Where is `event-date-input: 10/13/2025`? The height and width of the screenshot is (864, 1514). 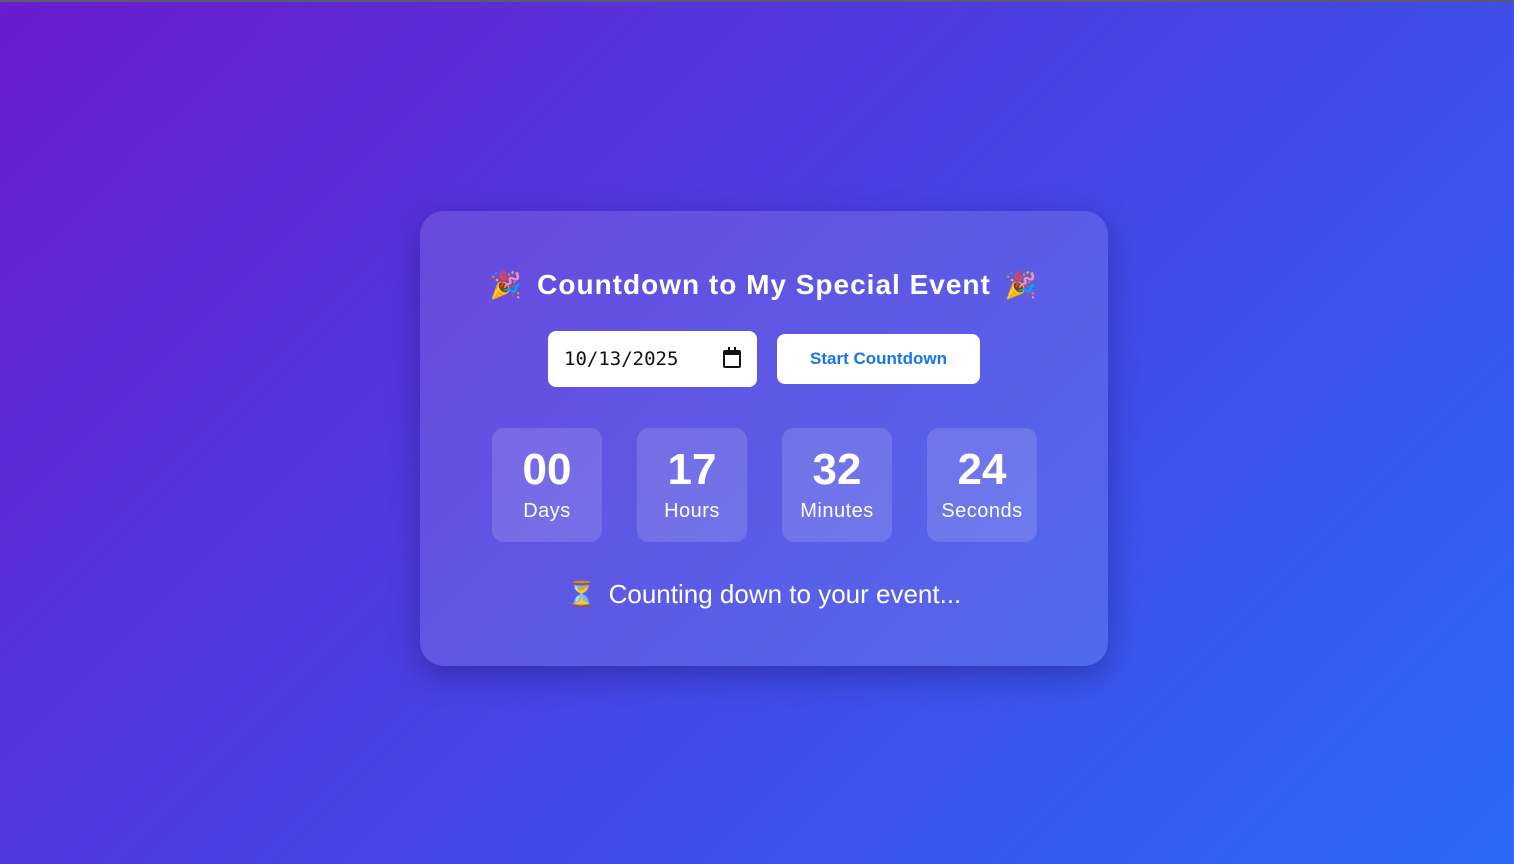 event-date-input: 10/13/2025 is located at coordinates (652, 359).